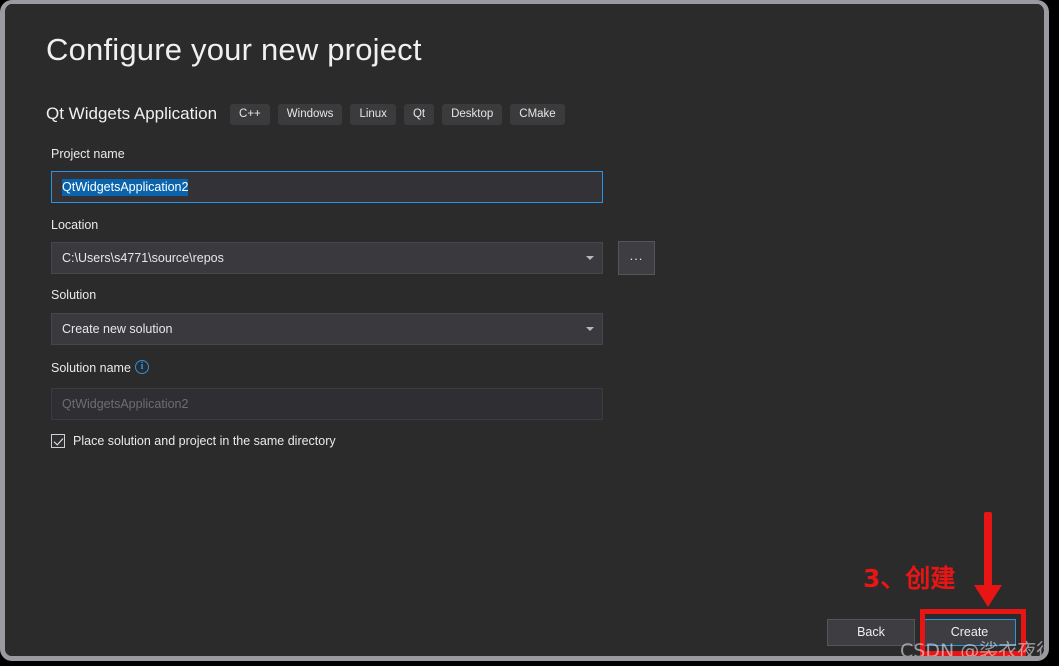 This screenshot has width=1059, height=666. I want to click on tag-desktop: Desktop, so click(472, 114).